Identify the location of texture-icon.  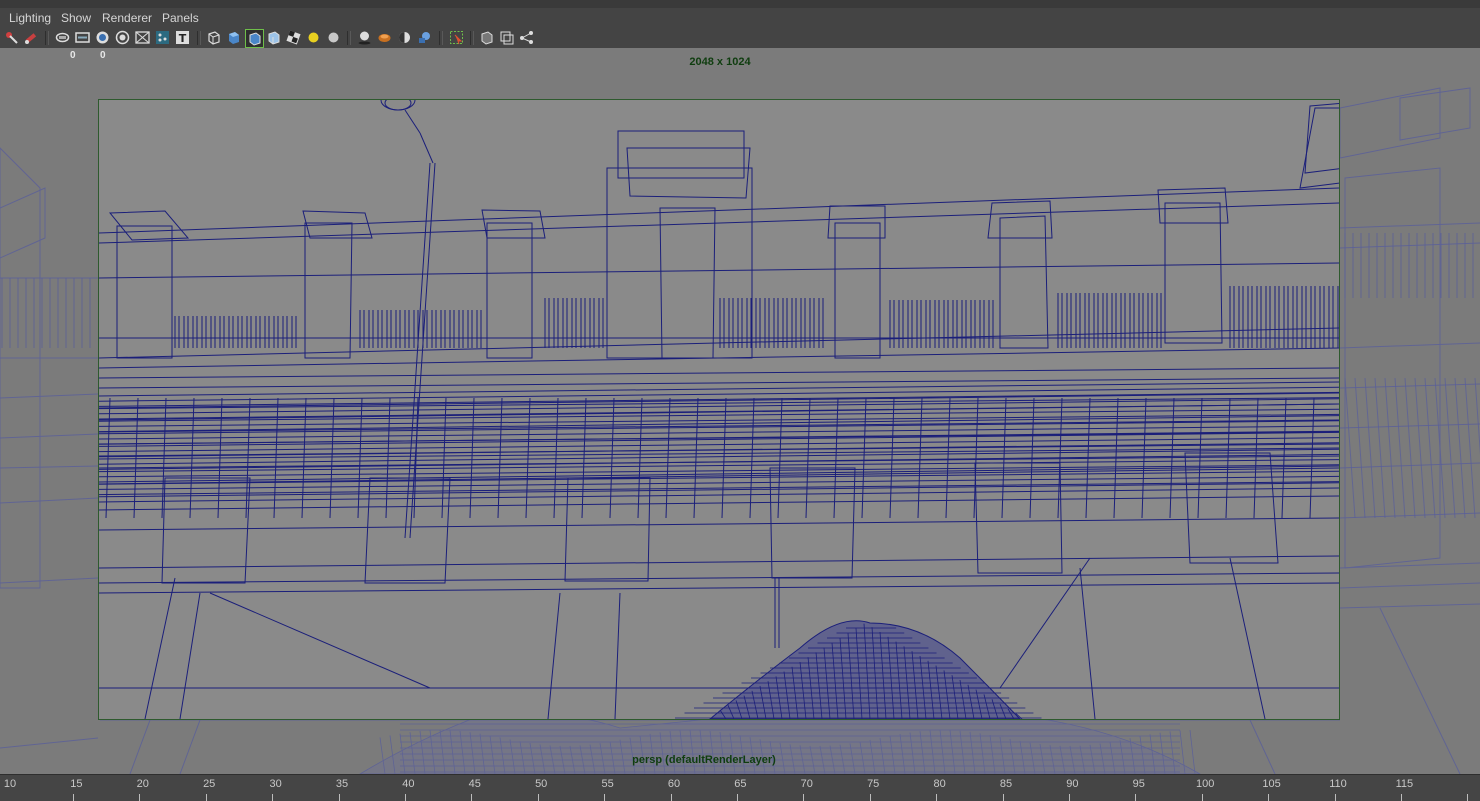
(293, 37).